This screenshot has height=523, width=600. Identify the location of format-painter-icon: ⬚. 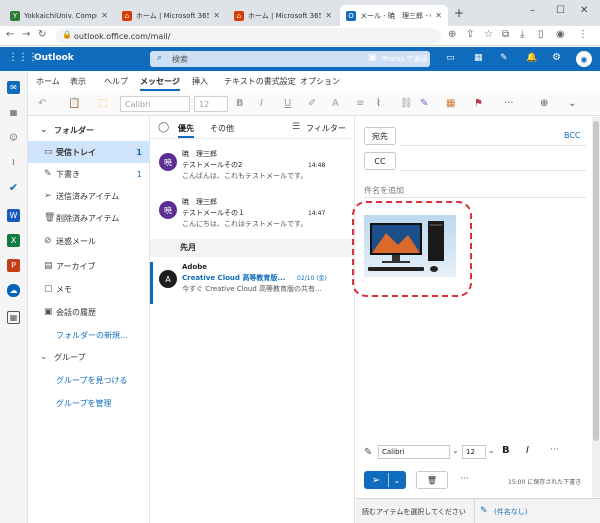
(102, 103).